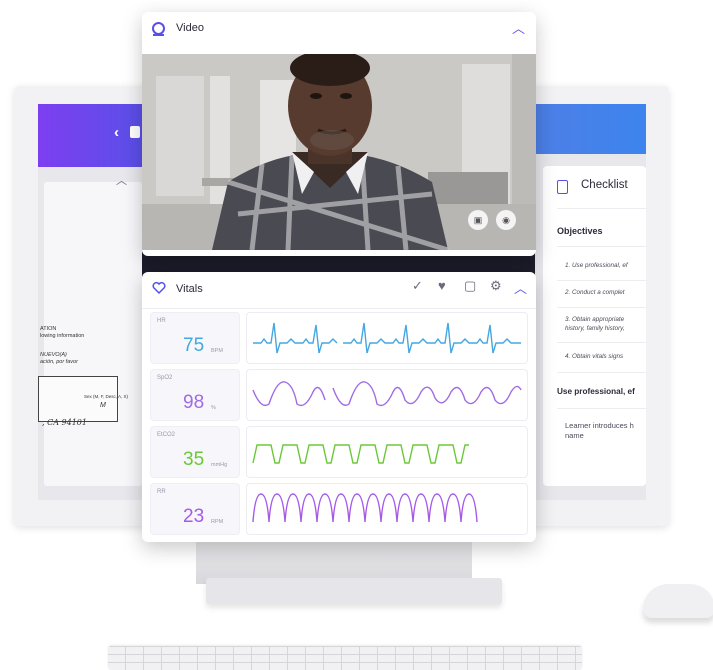 This screenshot has width=713, height=670. Describe the element at coordinates (590, 129) in the screenshot. I see `right-app-header` at that location.